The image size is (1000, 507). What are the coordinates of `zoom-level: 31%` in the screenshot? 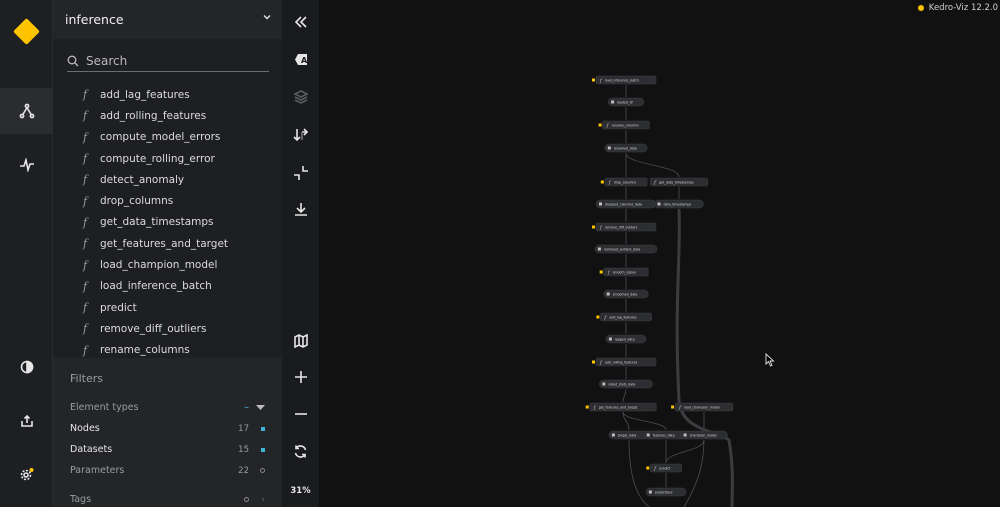 It's located at (300, 491).